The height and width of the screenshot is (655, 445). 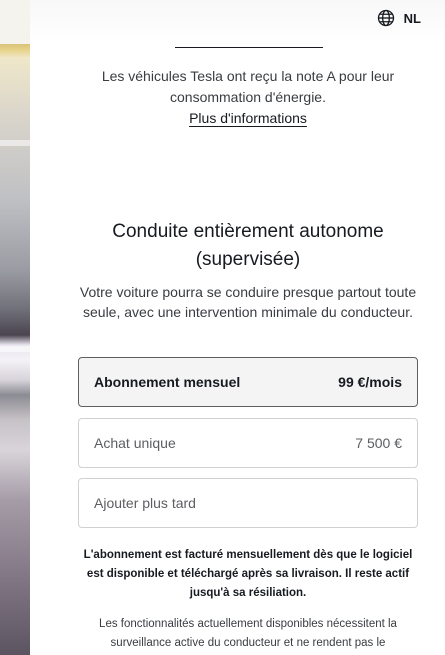 I want to click on option-label: Ajouter plus tard, so click(x=145, y=503).